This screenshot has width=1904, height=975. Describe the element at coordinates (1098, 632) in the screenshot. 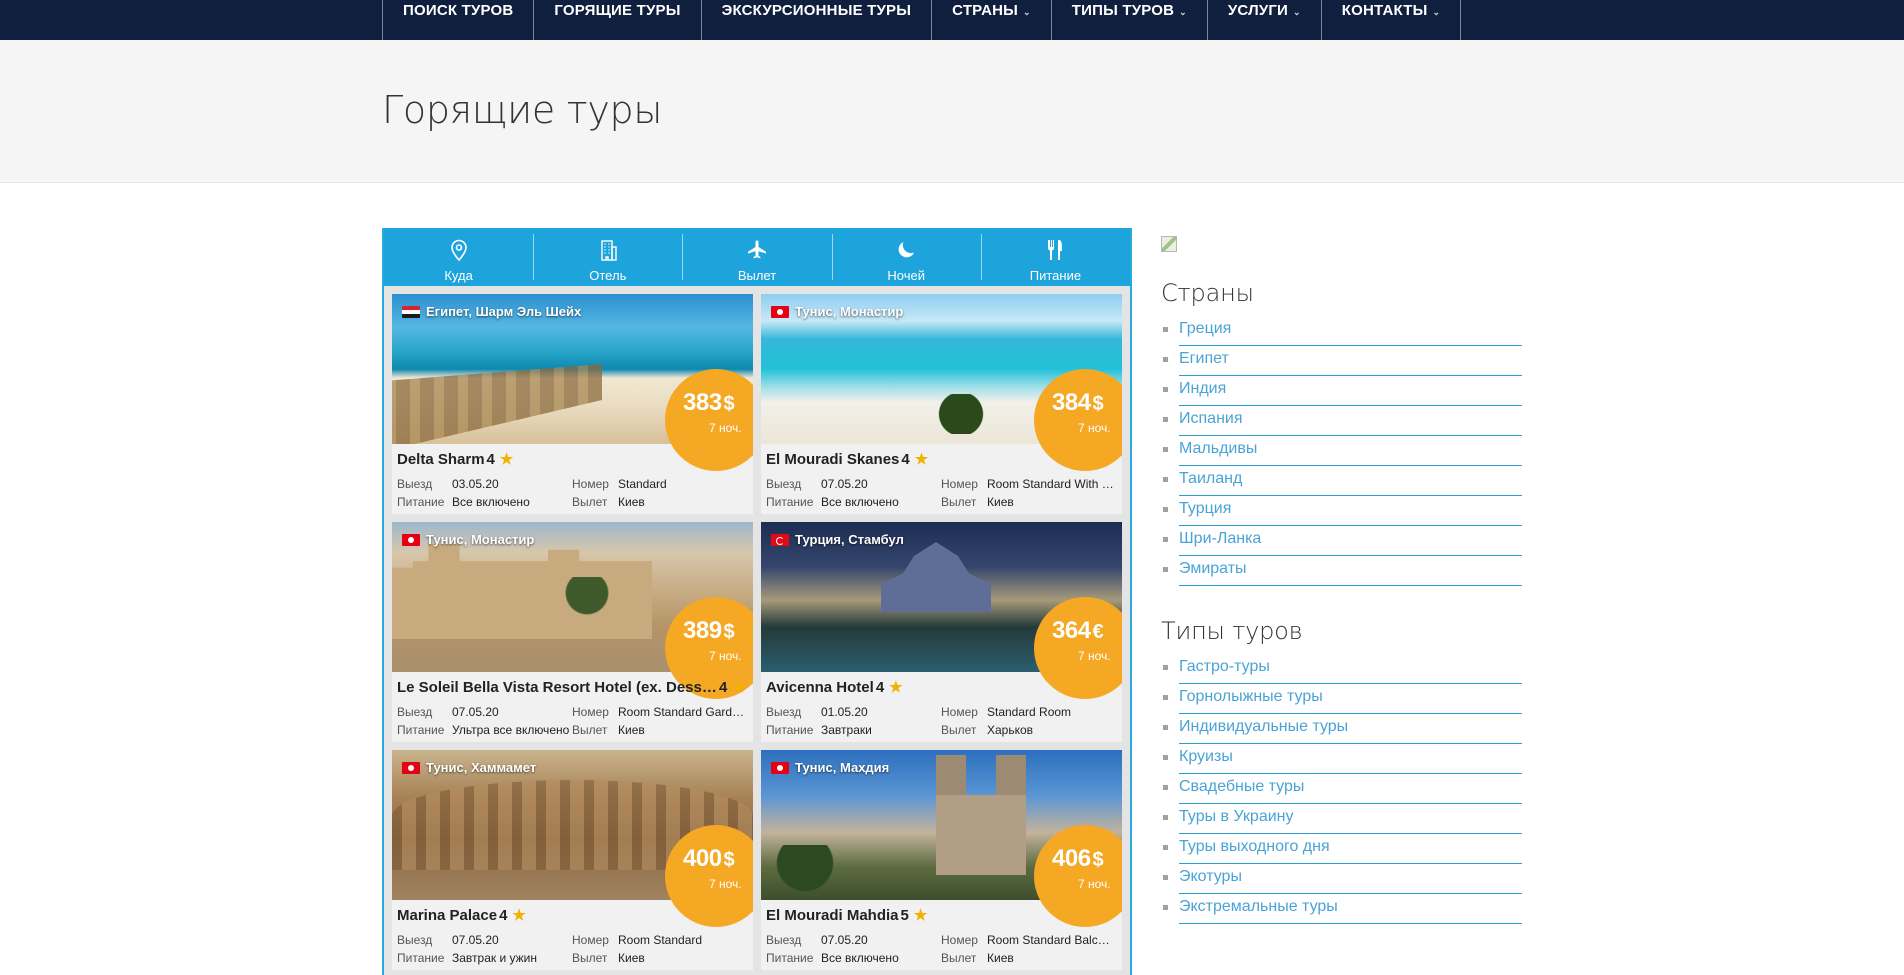

I see `price-currency: €` at that location.